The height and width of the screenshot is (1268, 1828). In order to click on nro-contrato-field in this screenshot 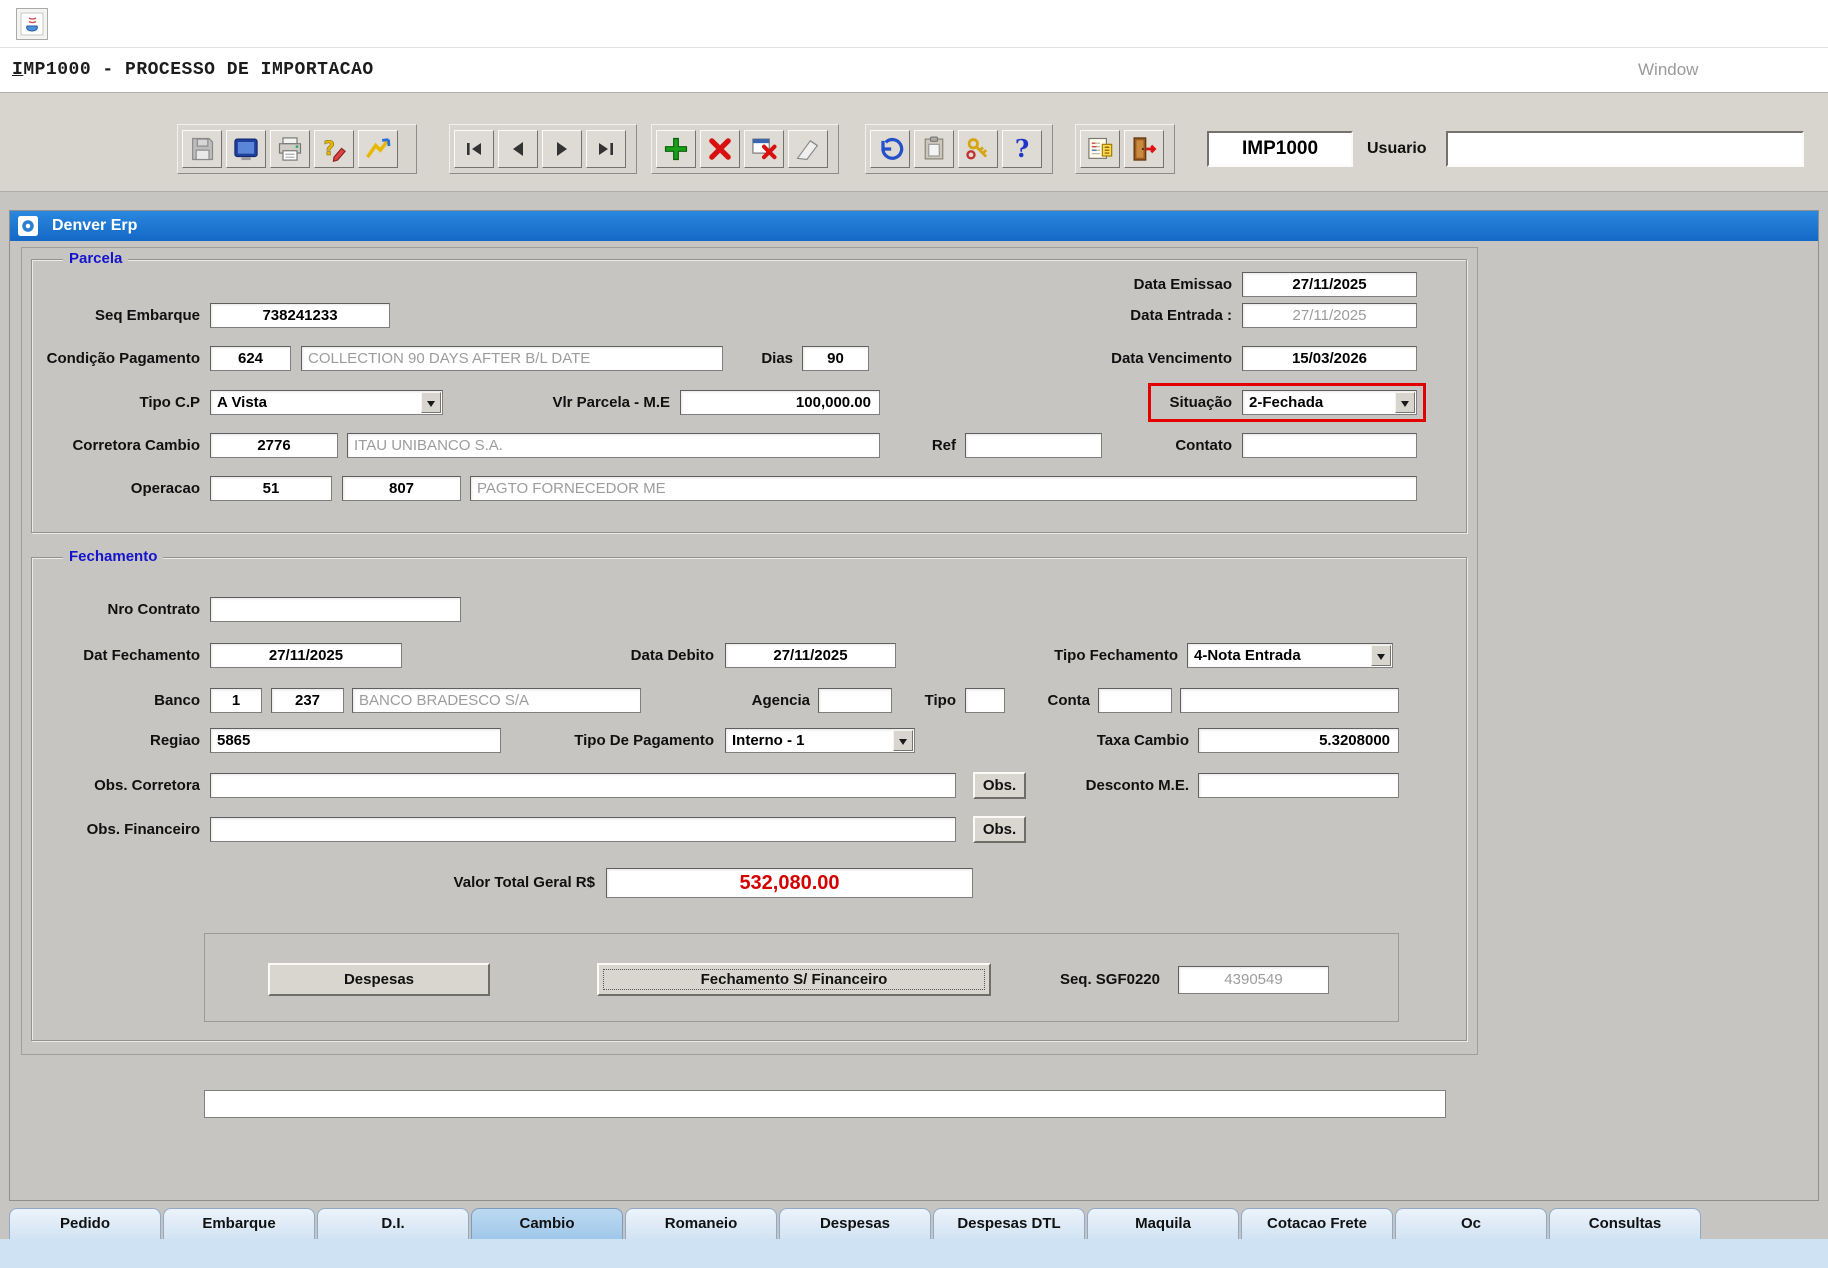, I will do `click(335, 609)`.